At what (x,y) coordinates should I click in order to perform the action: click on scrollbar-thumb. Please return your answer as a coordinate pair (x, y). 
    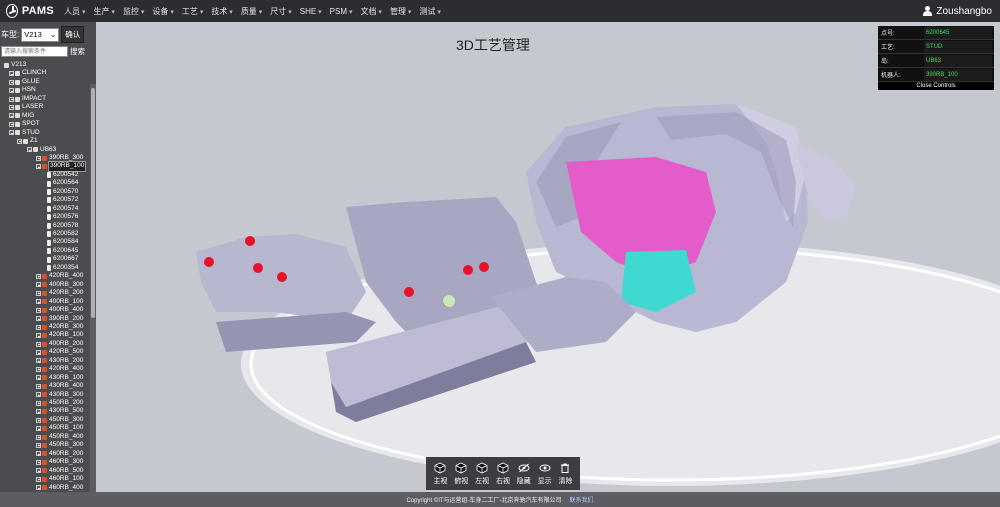
    Looking at the image, I should click on (93, 203).